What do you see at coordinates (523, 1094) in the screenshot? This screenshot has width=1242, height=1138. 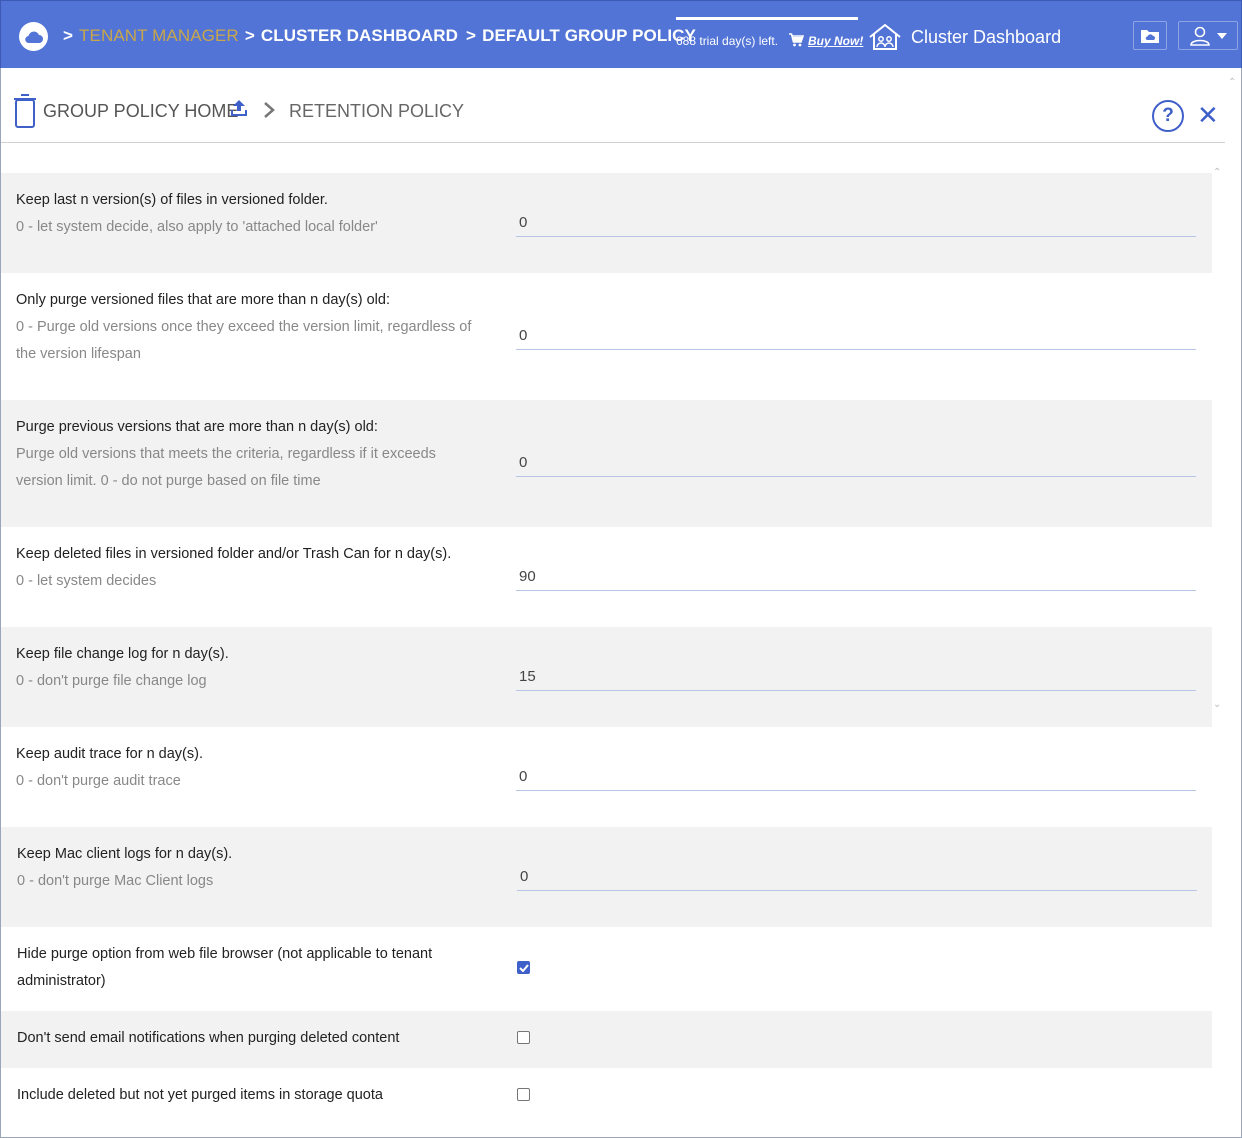 I see `include-deleted-quota-checkbox` at bounding box center [523, 1094].